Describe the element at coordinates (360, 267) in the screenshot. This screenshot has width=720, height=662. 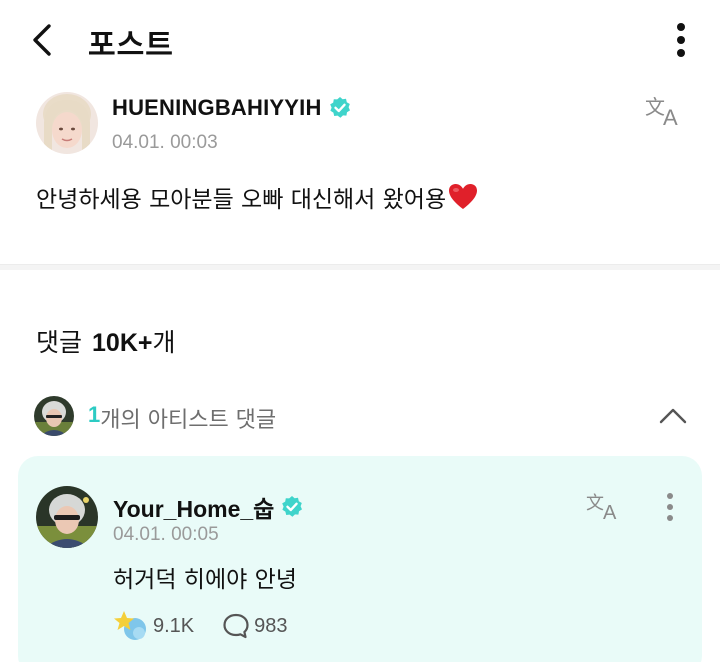
I see `section-divider` at that location.